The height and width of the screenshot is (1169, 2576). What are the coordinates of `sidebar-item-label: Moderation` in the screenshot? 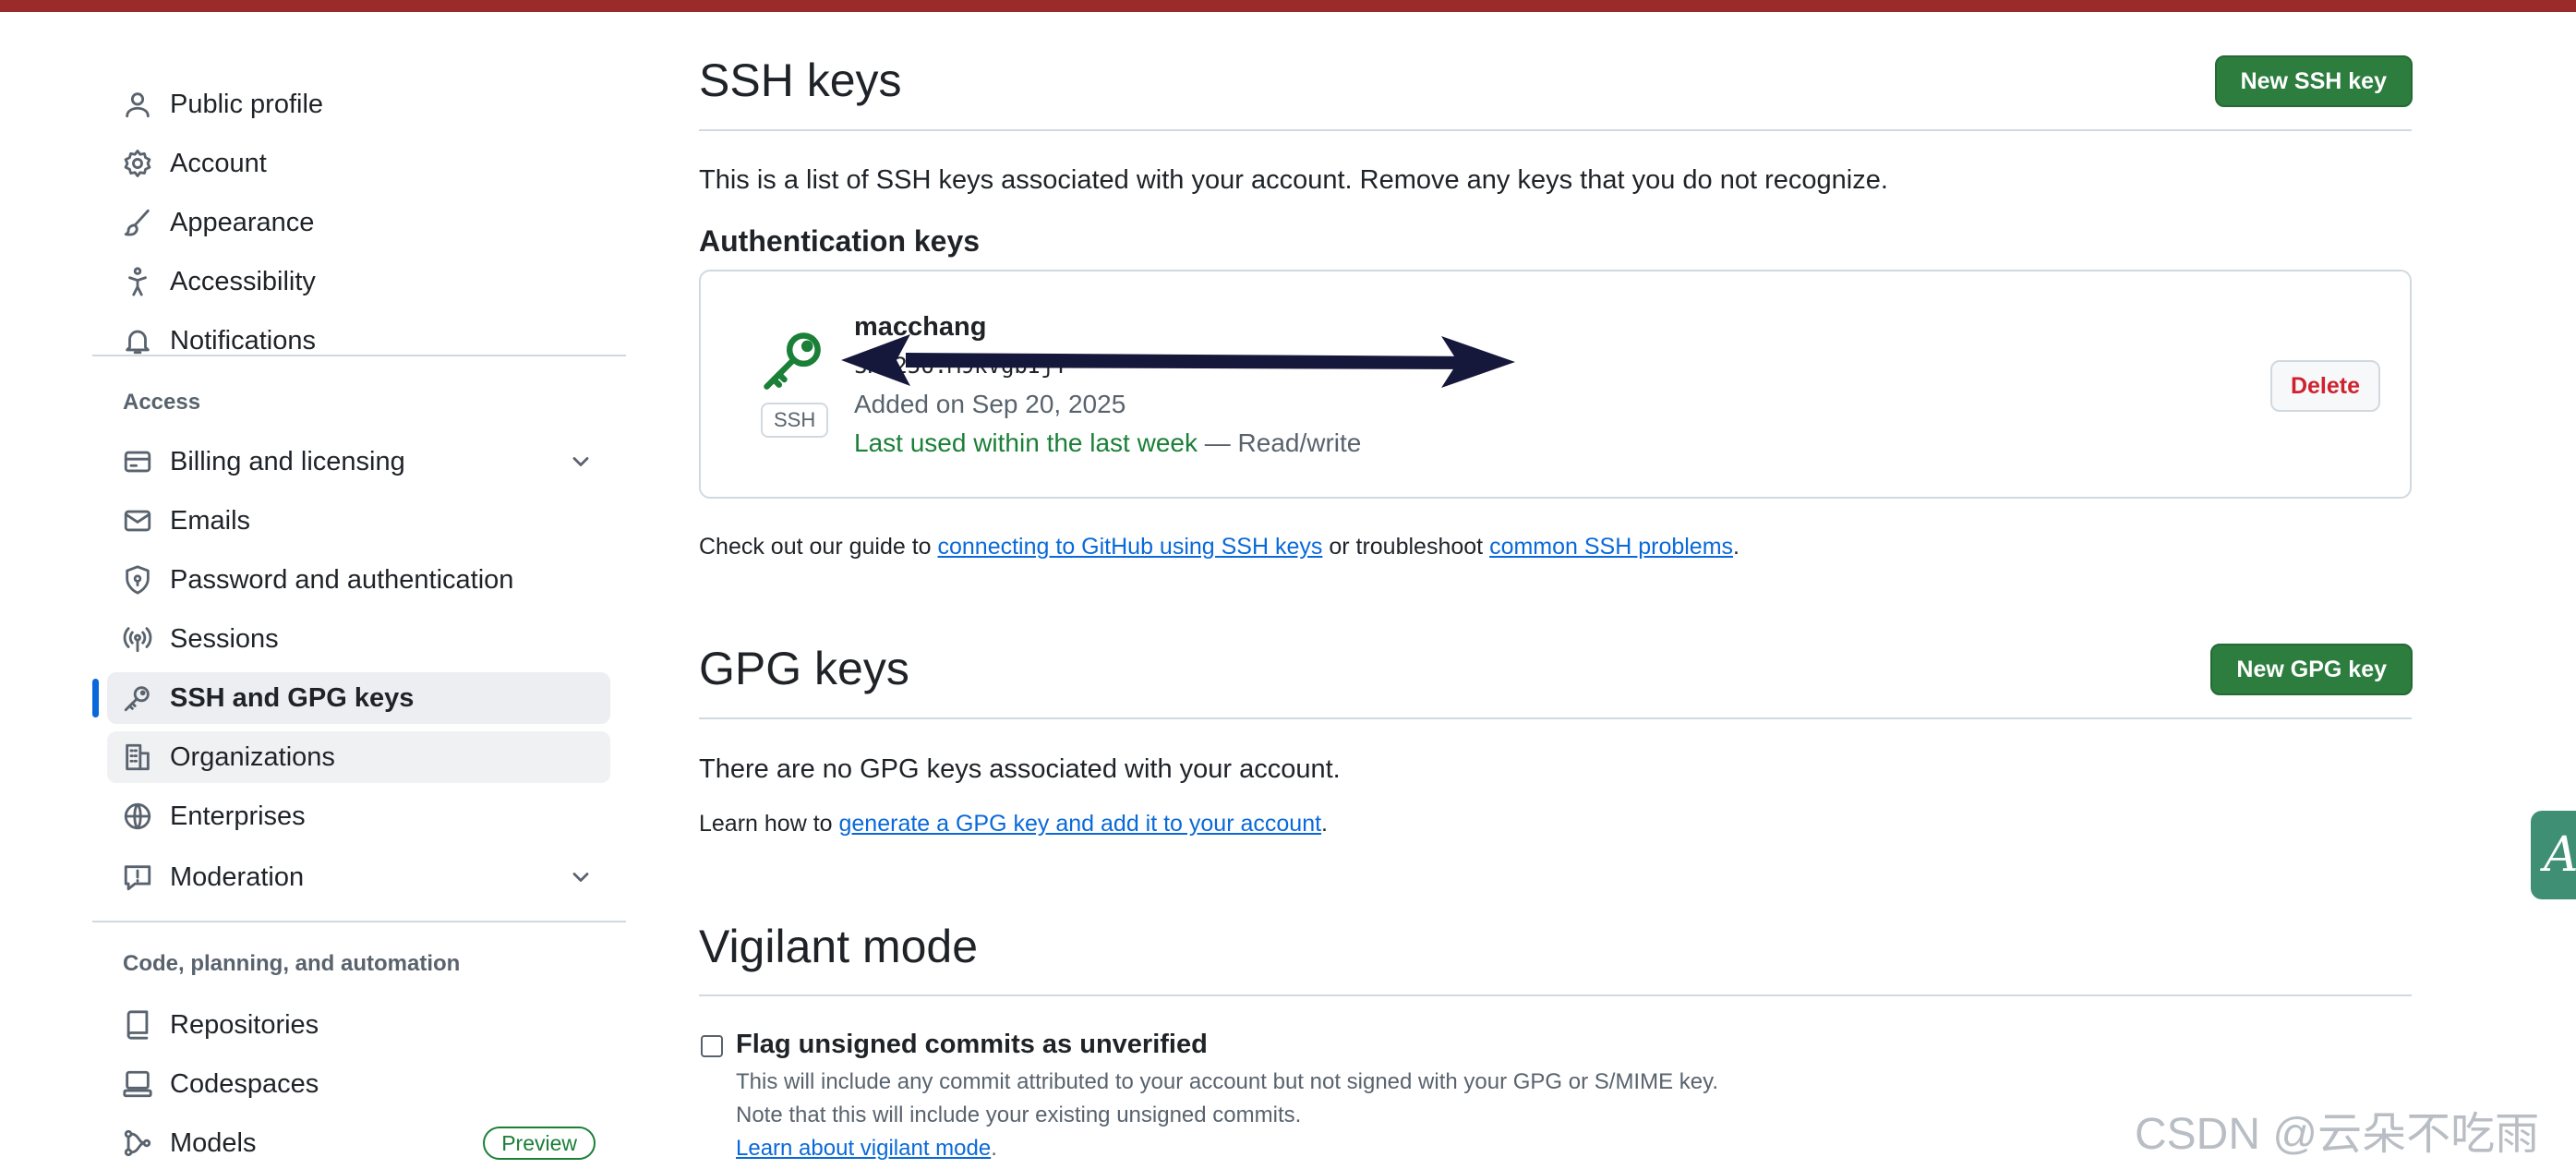 It's located at (237, 877).